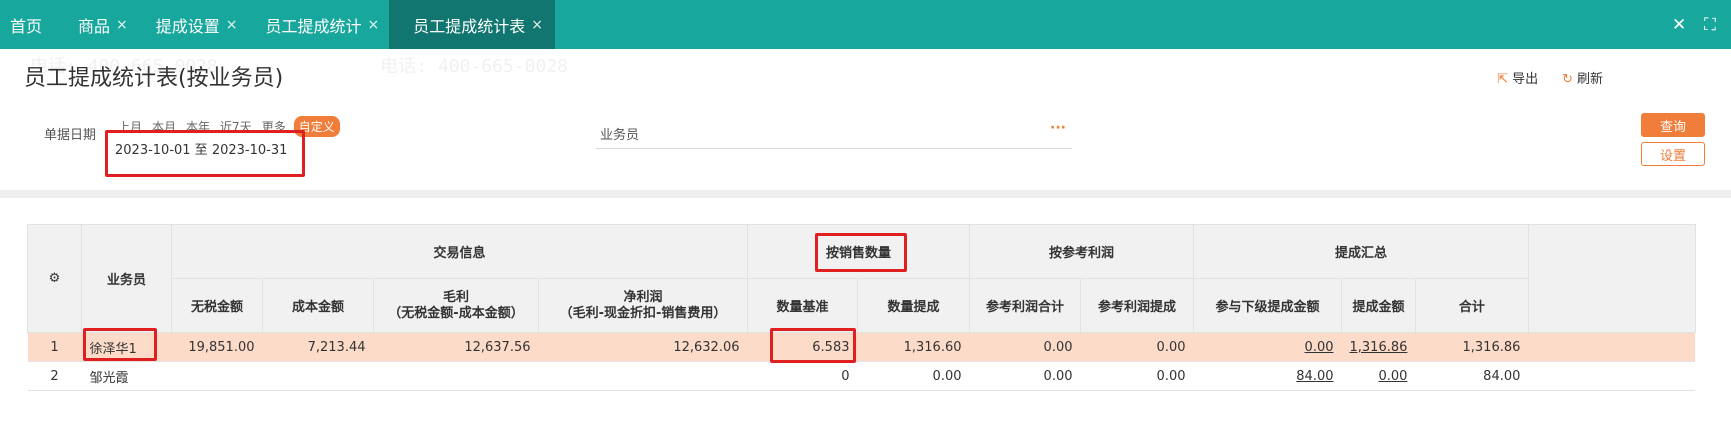  Describe the element at coordinates (103, 24) in the screenshot. I see `tab-products: 商品 ×` at that location.